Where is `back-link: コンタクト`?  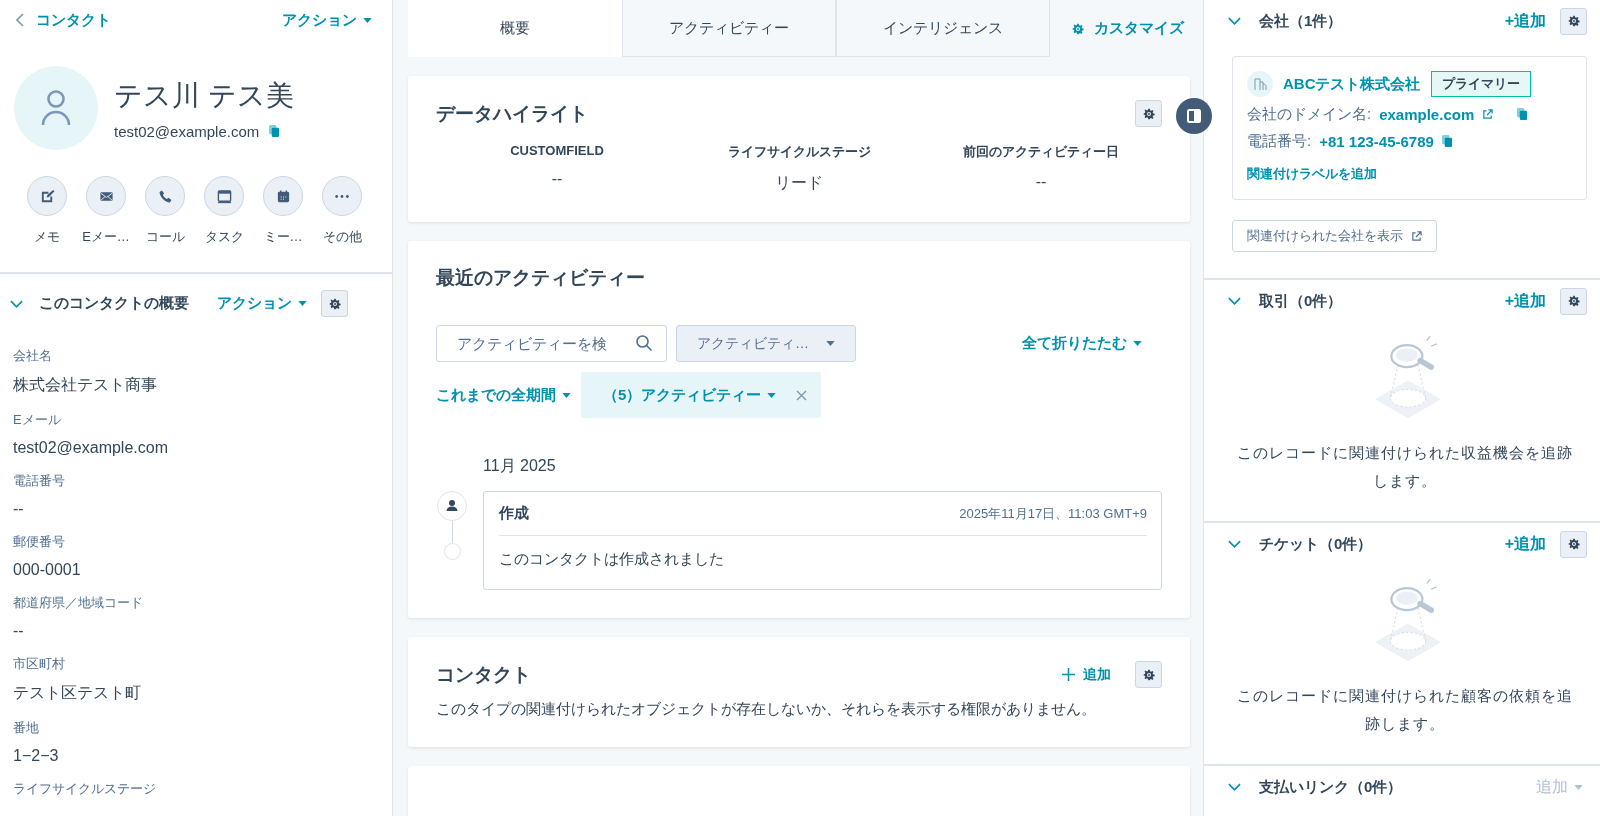
back-link: コンタクト is located at coordinates (63, 20).